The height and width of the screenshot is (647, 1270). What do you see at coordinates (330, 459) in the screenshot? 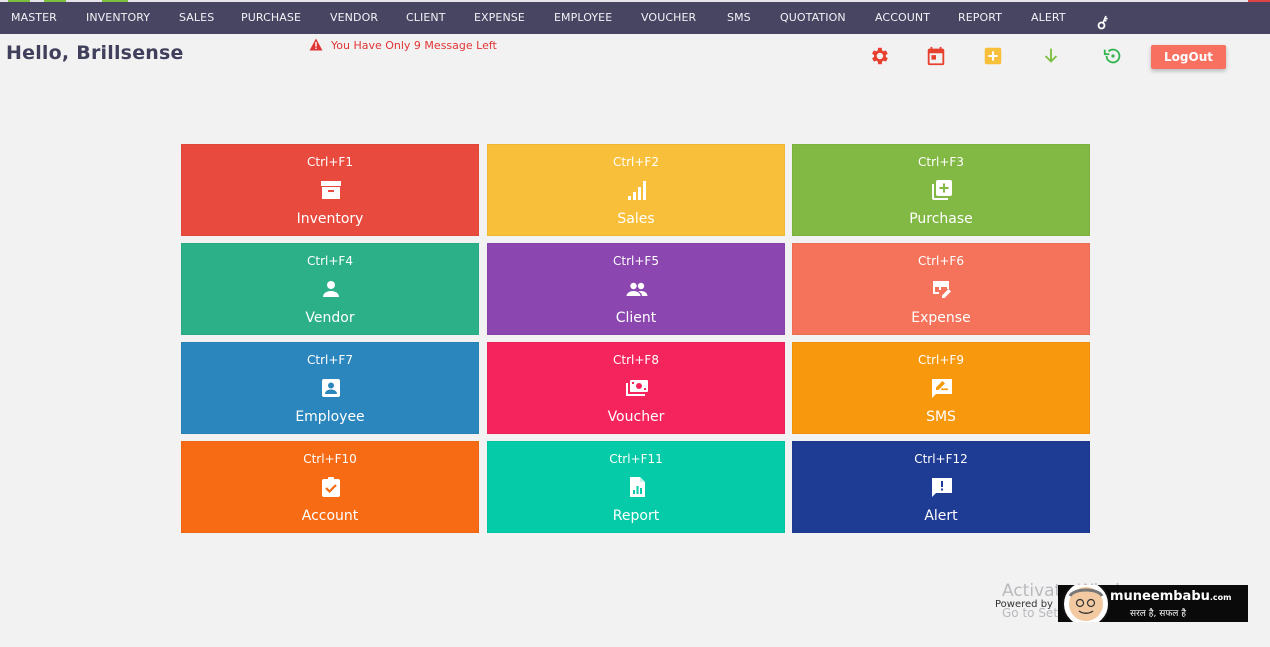
I see `tile-shortcut: Ctrl+F10` at bounding box center [330, 459].